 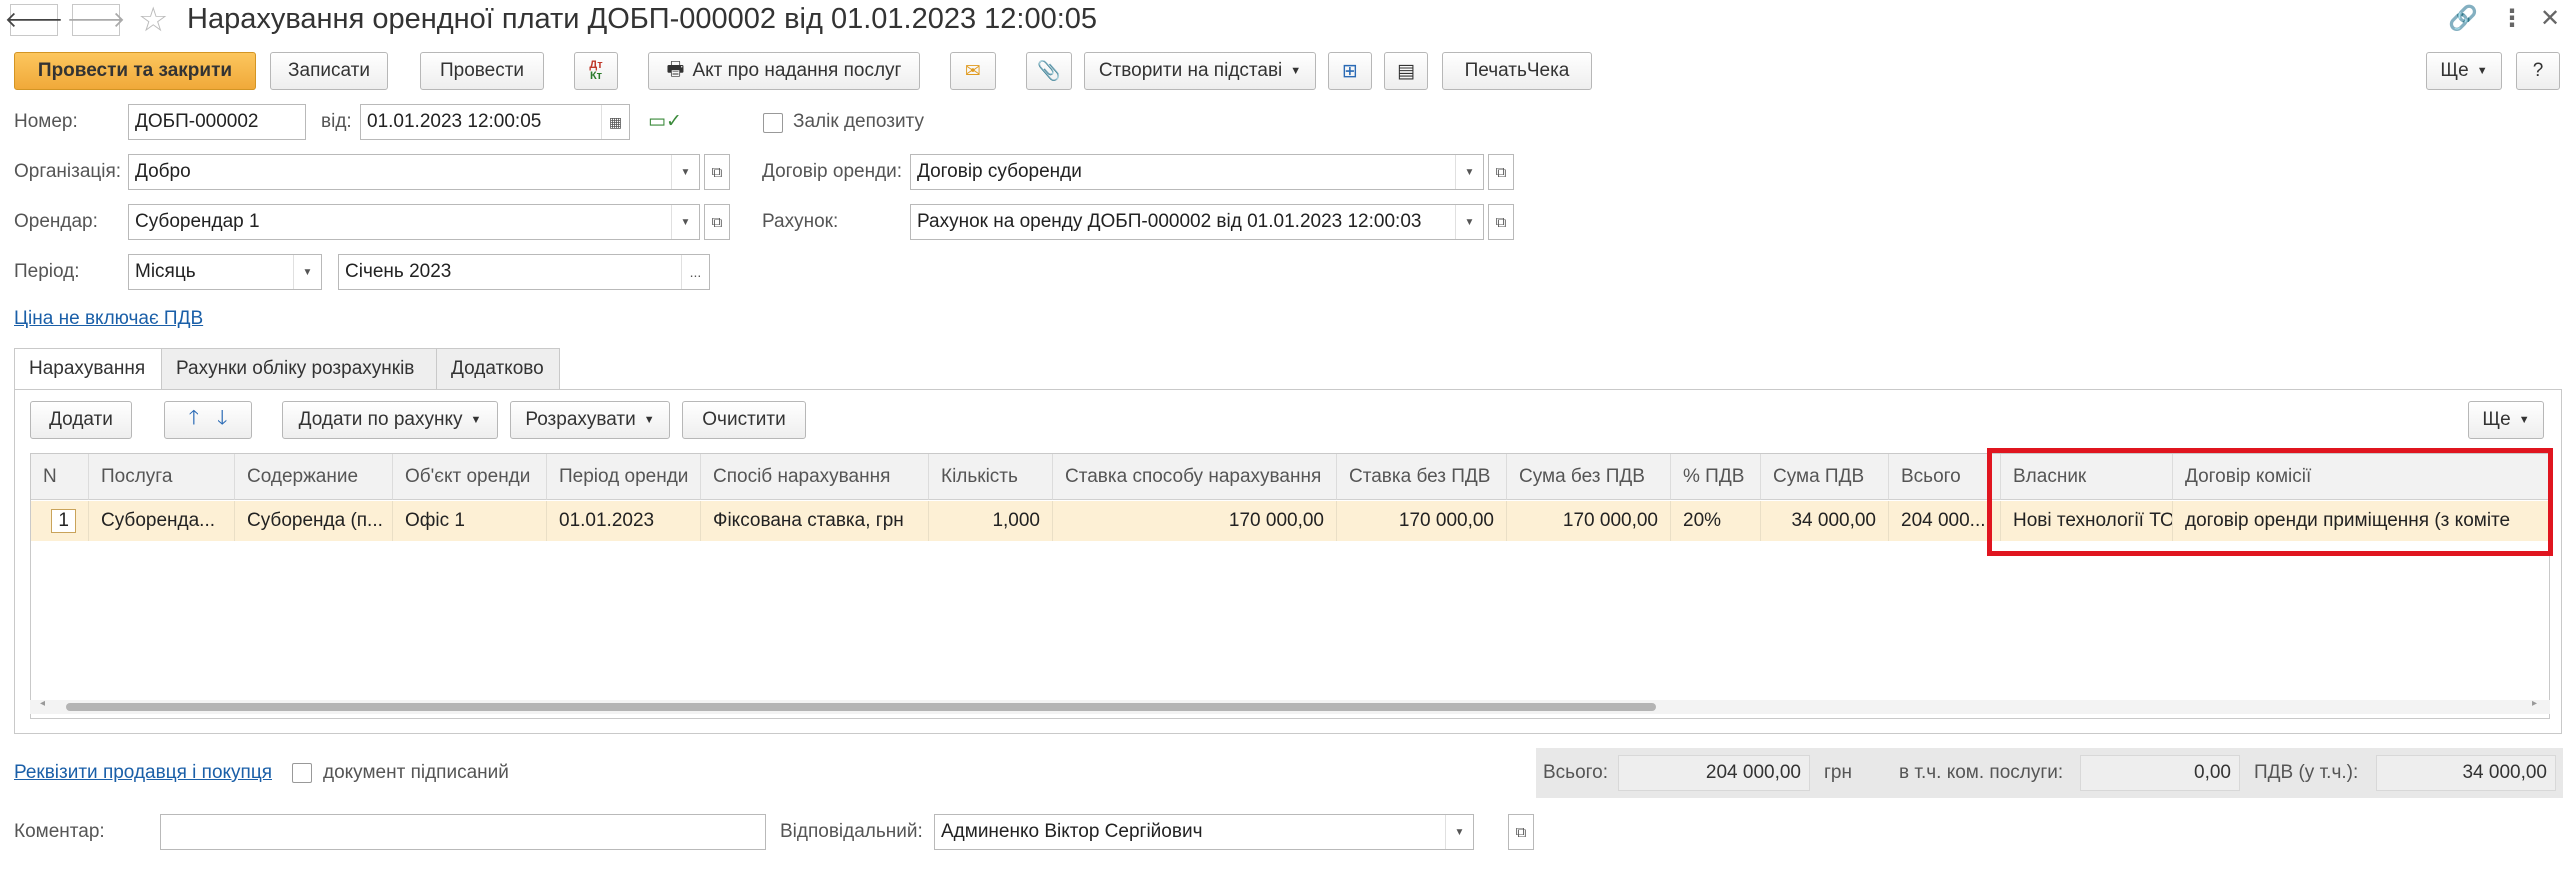 What do you see at coordinates (470, 521) in the screenshot?
I see `table-cell: Офіс 1` at bounding box center [470, 521].